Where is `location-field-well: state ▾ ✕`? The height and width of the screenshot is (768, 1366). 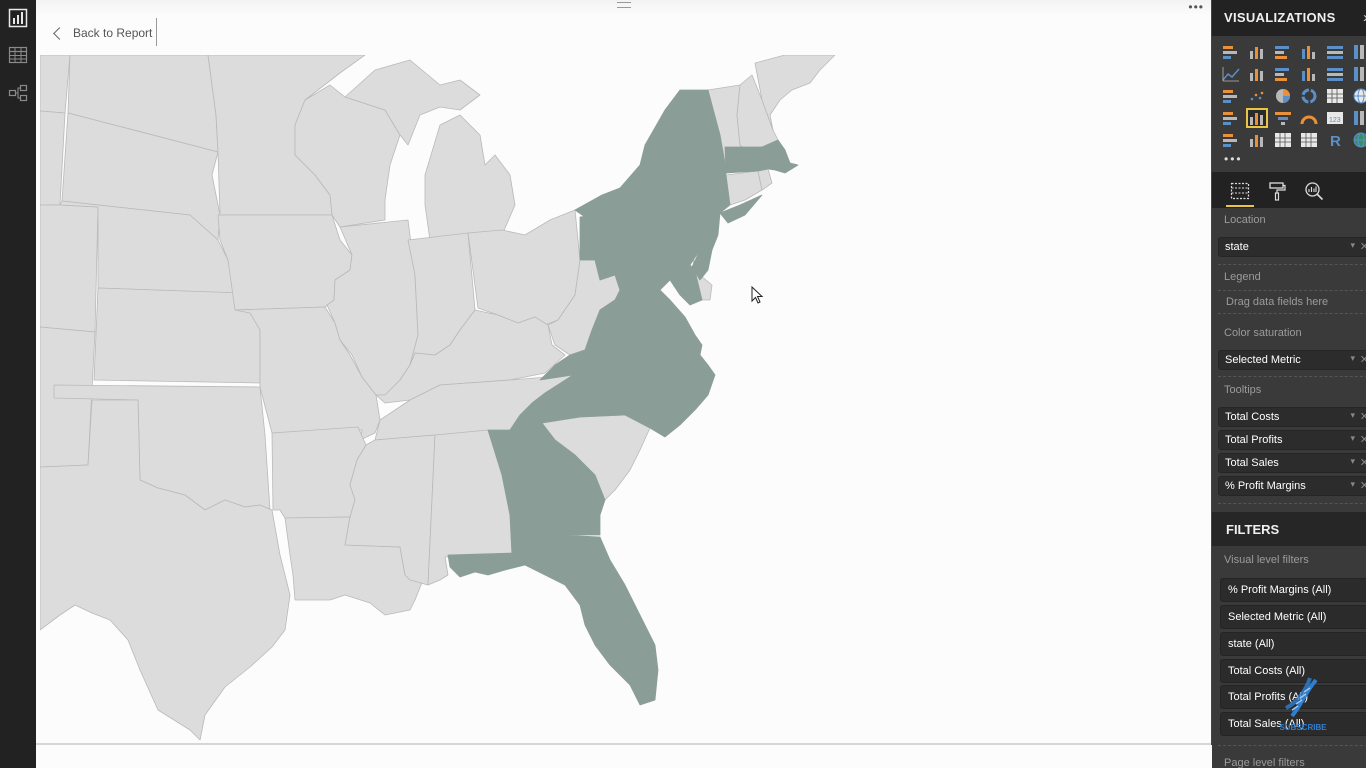 location-field-well: state ▾ ✕ is located at coordinates (1292, 247).